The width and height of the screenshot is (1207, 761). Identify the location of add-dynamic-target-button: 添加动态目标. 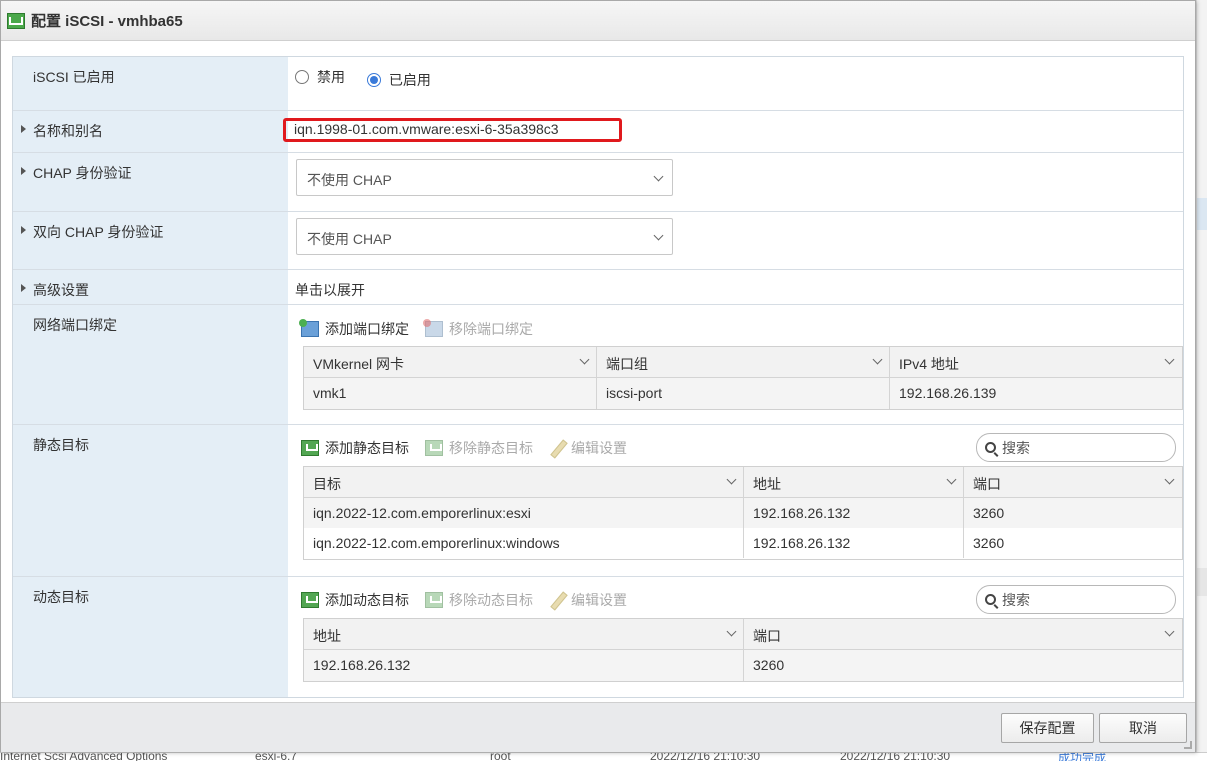
(355, 600).